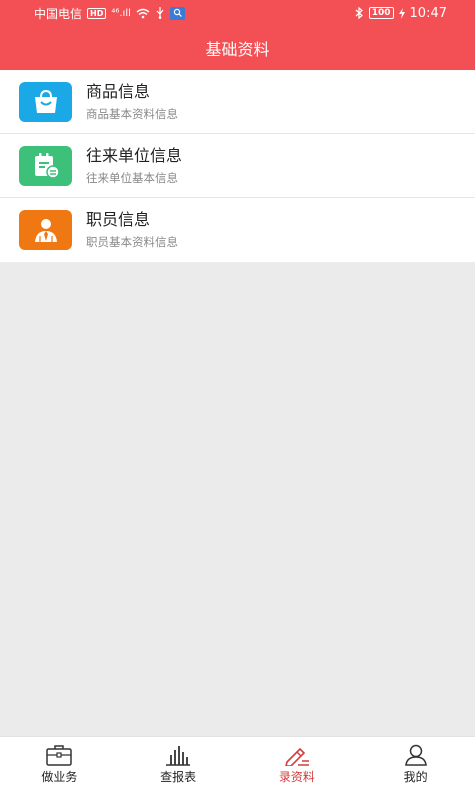  I want to click on tab-reports: 查报表, so click(178, 764).